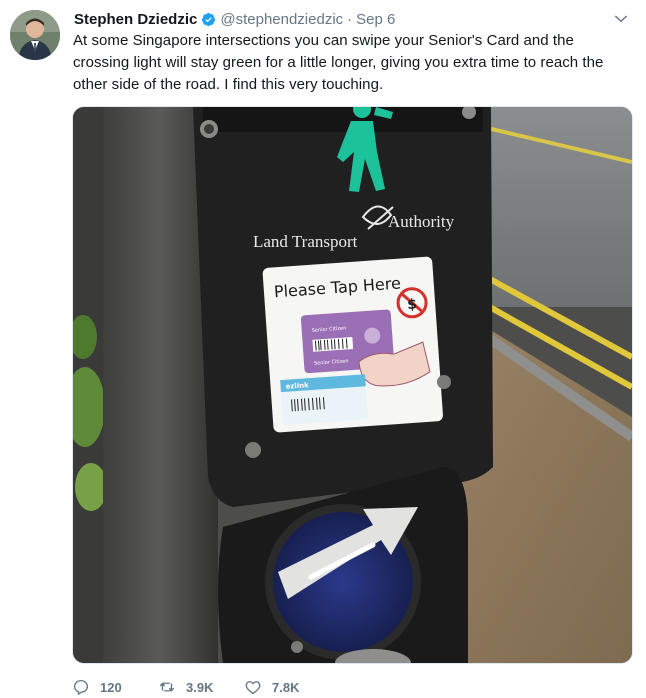 Image resolution: width=646 pixels, height=698 pixels. I want to click on tweet-actions: 120 3.9K 7.8K, so click(201, 687).